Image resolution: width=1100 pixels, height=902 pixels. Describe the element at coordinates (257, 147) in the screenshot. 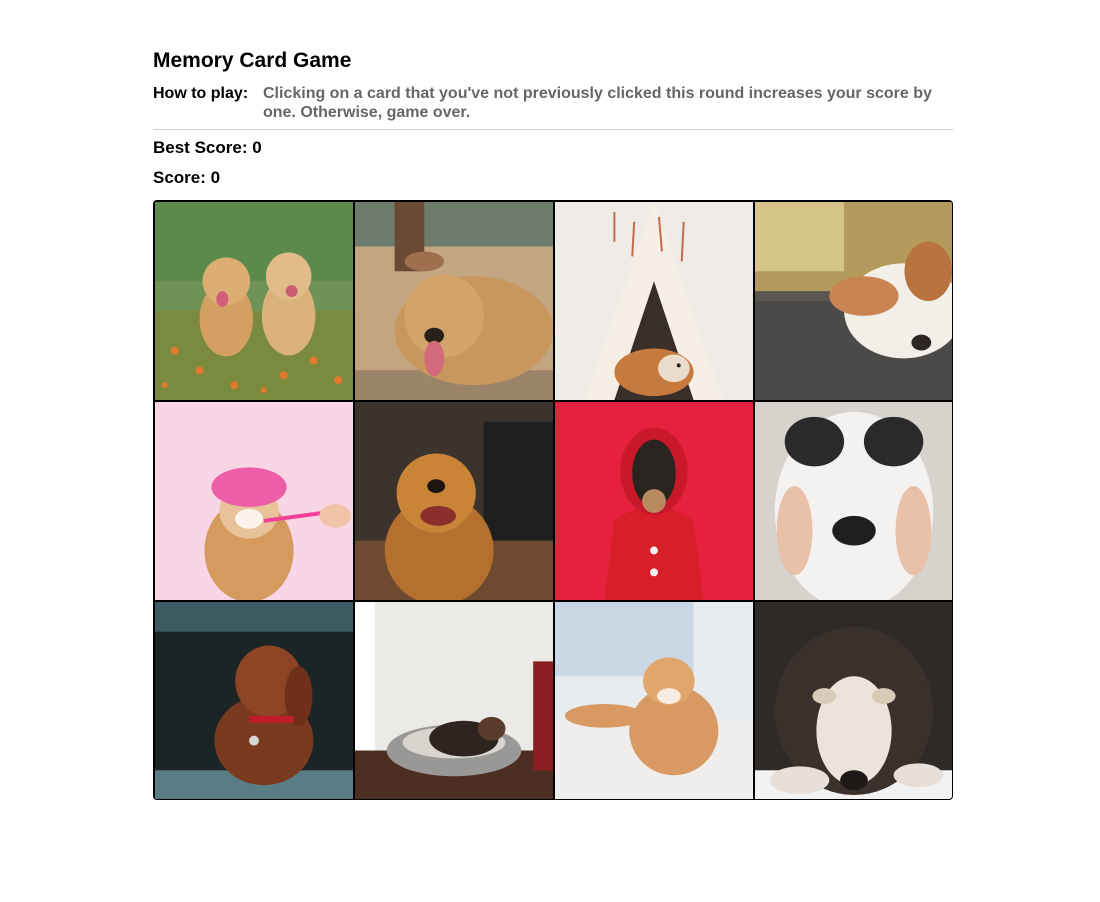

I see `best-score-value: 0` at that location.